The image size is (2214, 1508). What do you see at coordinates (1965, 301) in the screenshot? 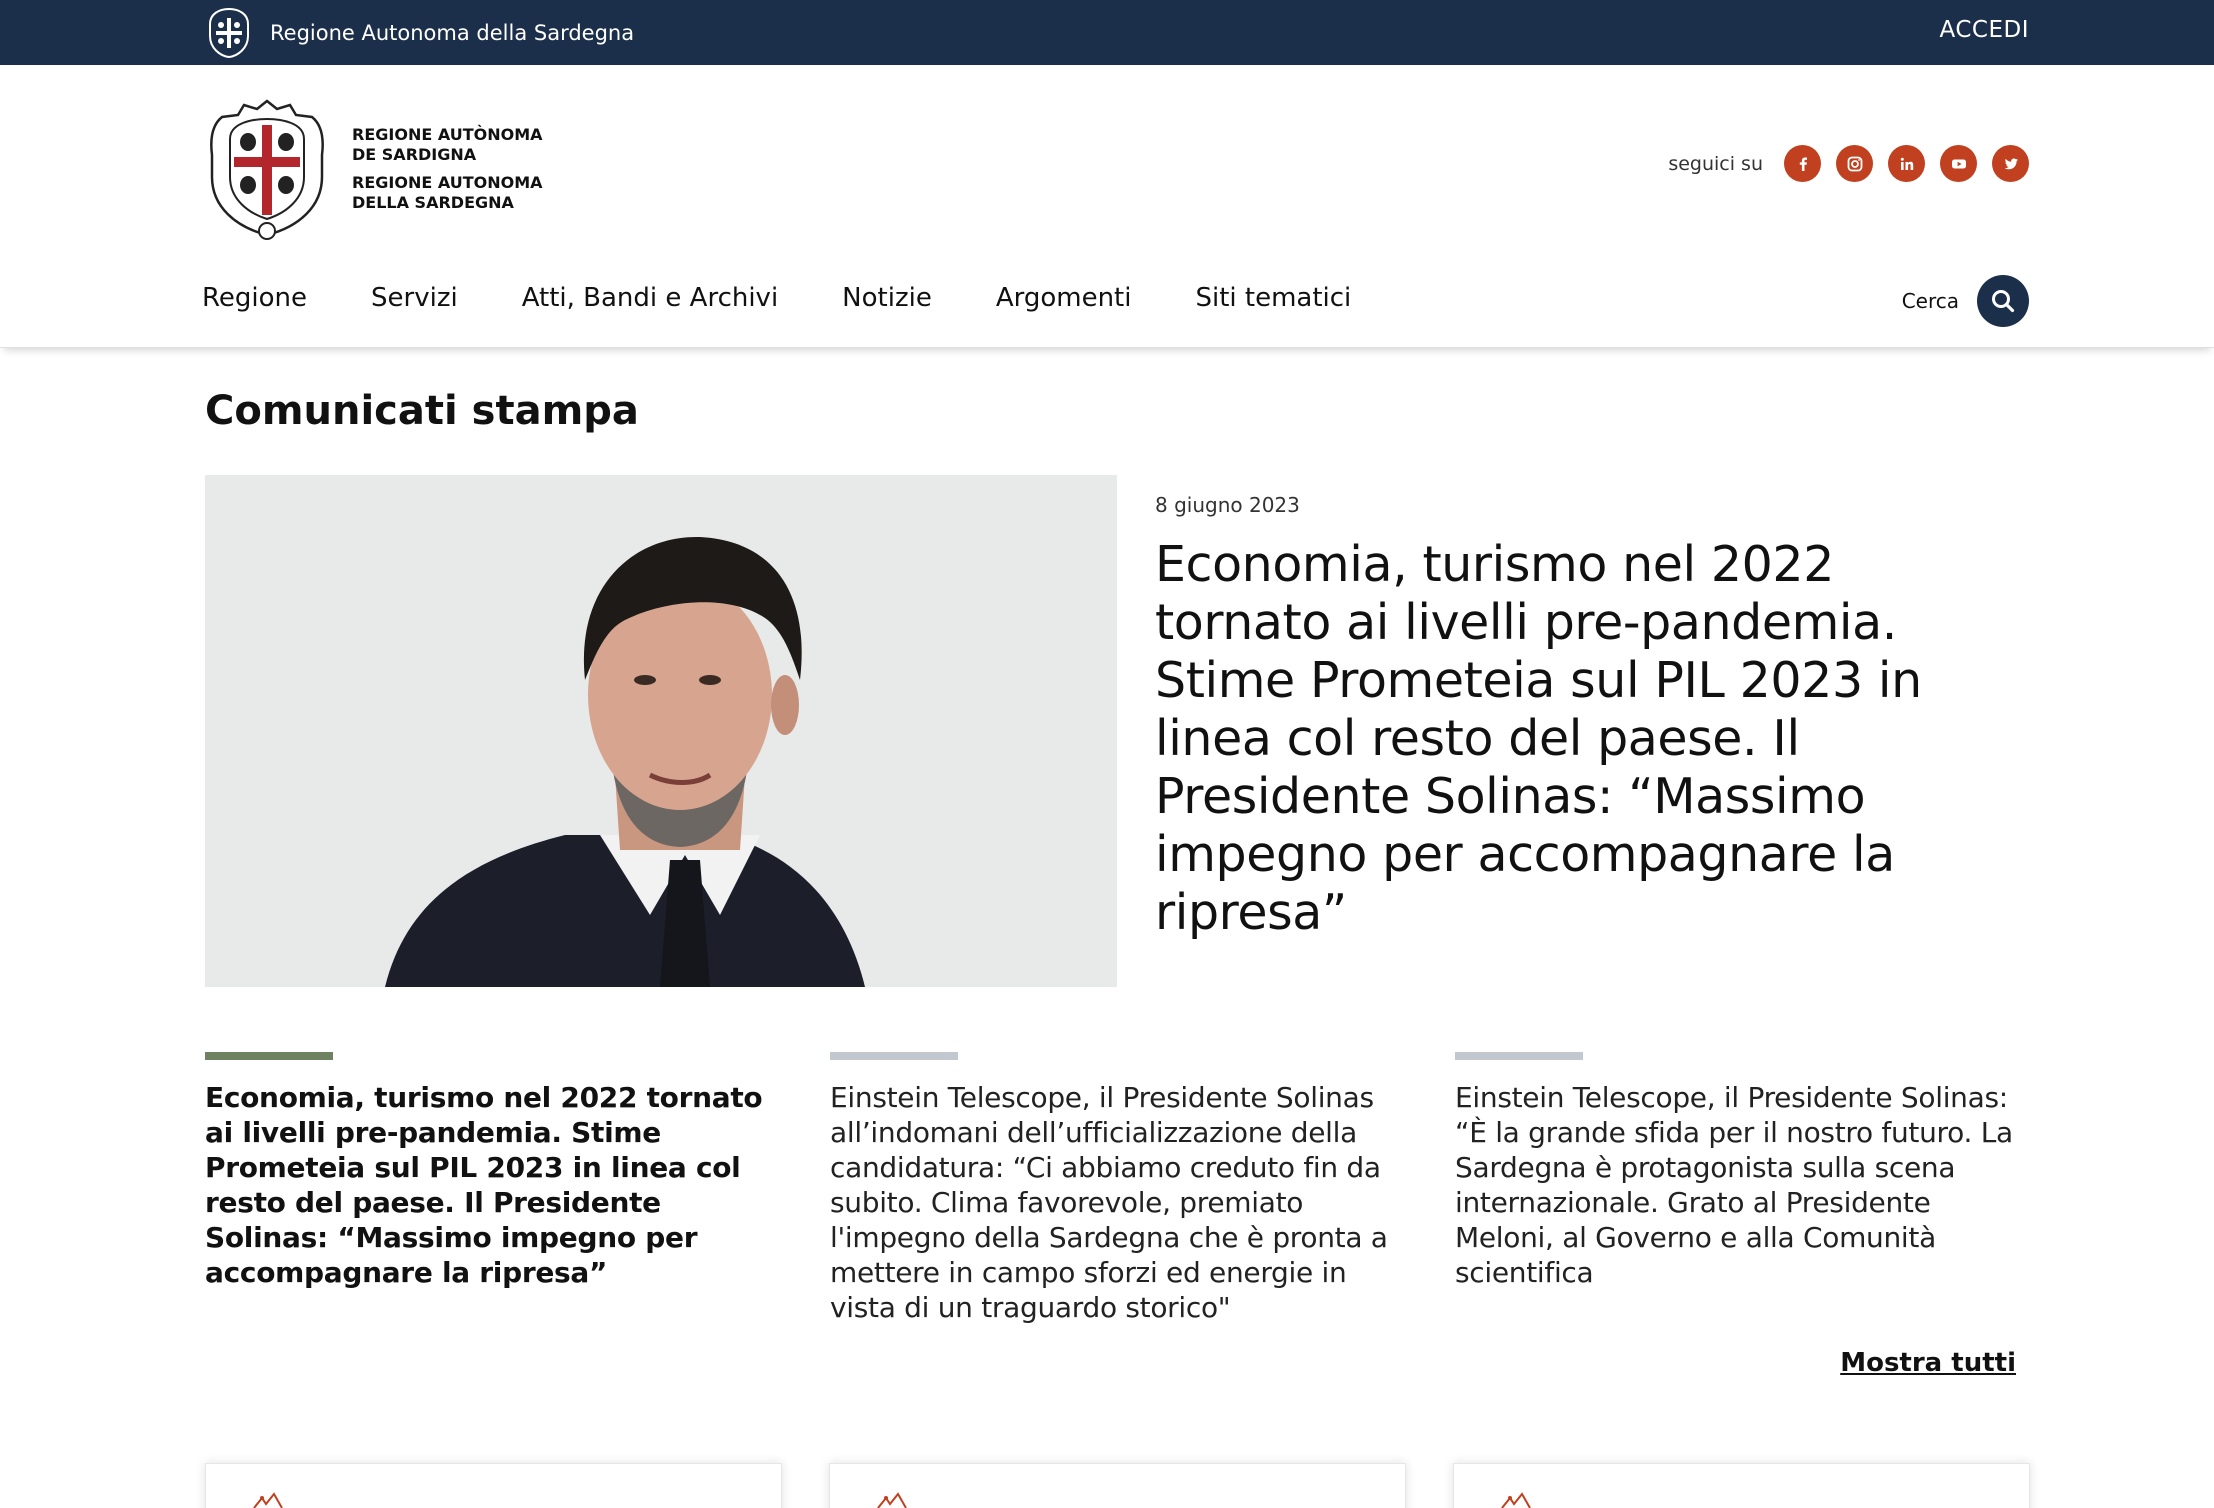
I see `search-area: Cerca` at bounding box center [1965, 301].